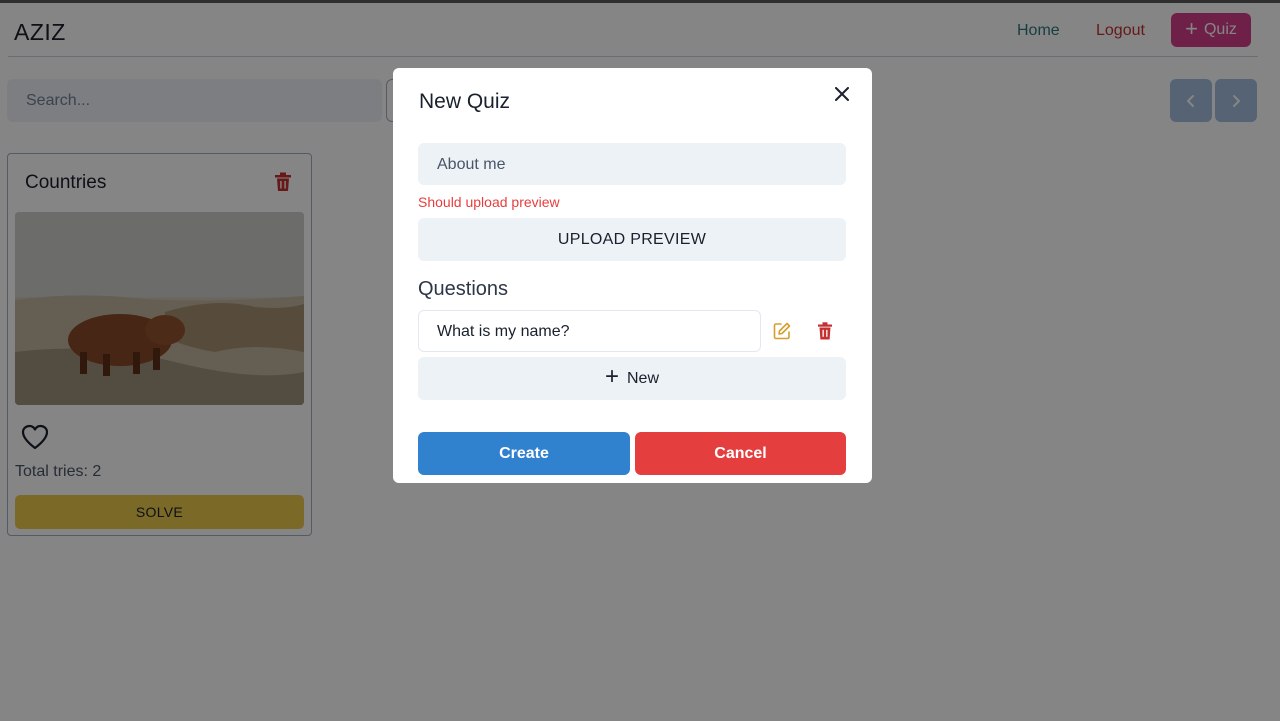 The height and width of the screenshot is (721, 1280). Describe the element at coordinates (589, 331) in the screenshot. I see `question-field: What is my name?` at that location.